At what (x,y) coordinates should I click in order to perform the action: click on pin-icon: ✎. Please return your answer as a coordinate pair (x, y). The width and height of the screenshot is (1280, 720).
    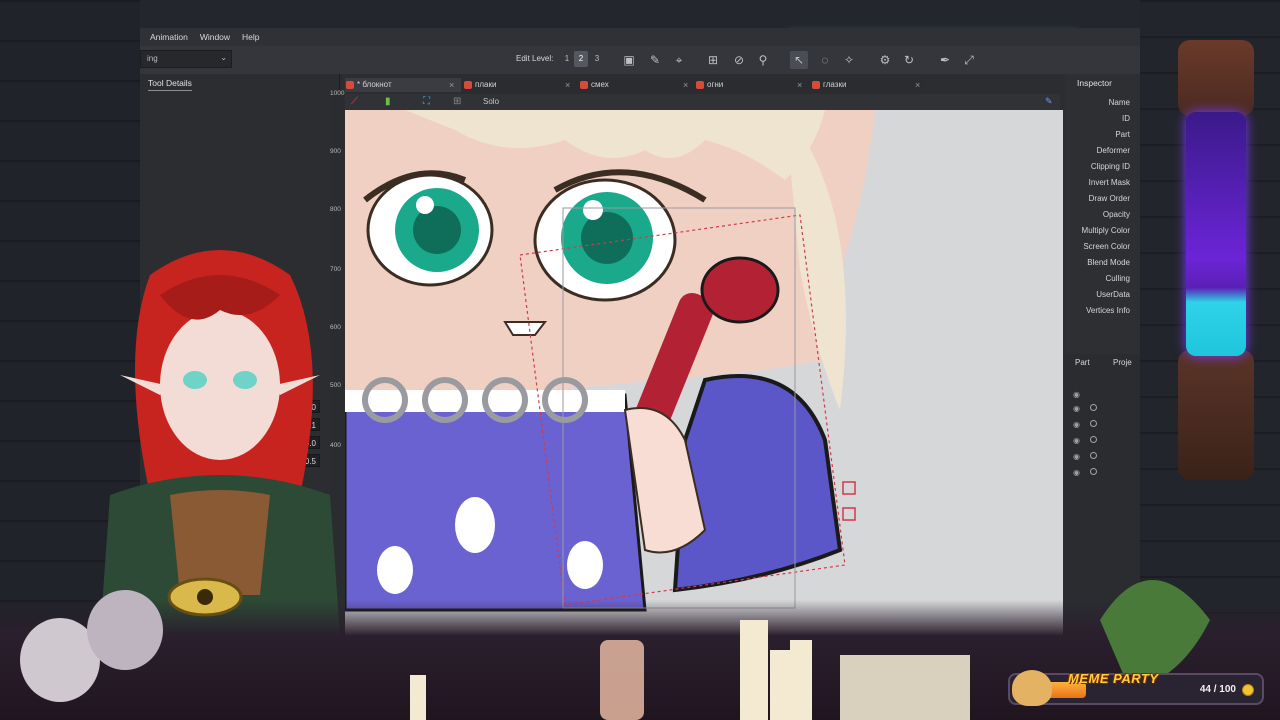
    Looking at the image, I should click on (1049, 101).